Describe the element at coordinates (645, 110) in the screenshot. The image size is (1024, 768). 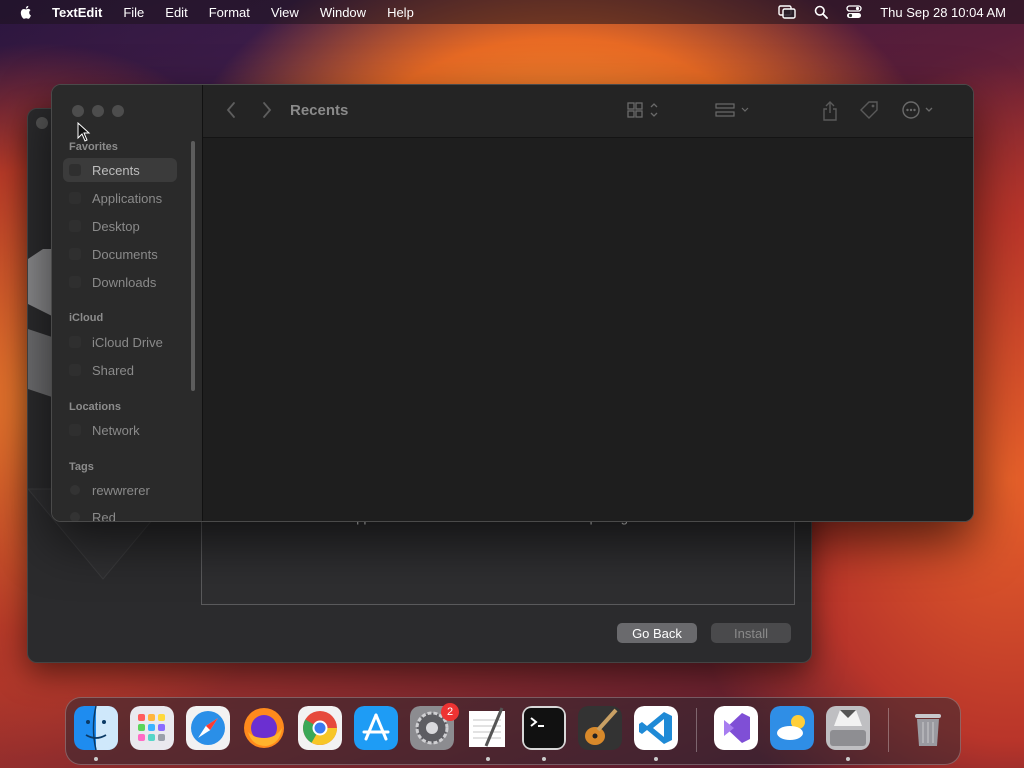
I see `icon-view-grid-icon` at that location.